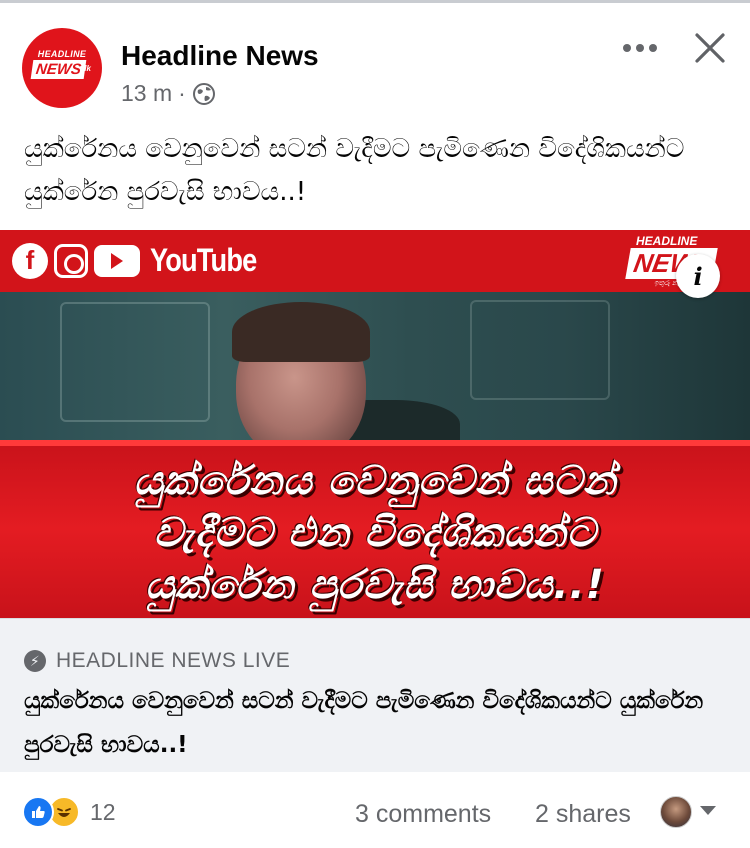 This screenshot has width=750, height=848. What do you see at coordinates (708, 810) in the screenshot?
I see `chevron-down-icon` at bounding box center [708, 810].